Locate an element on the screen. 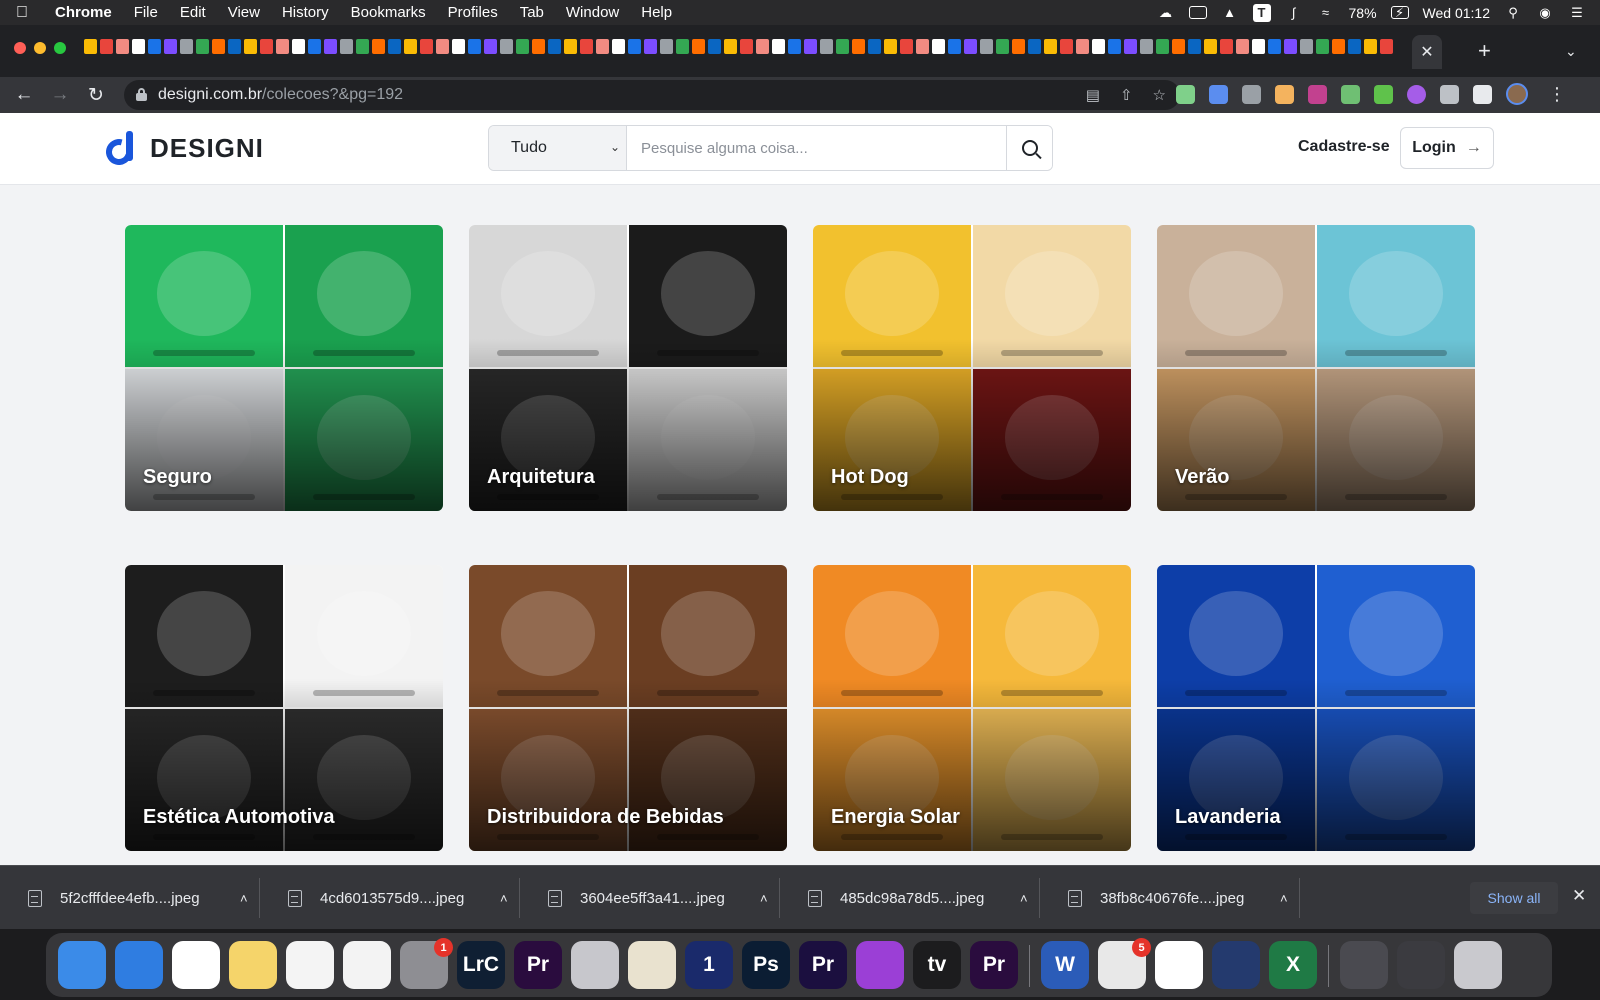 This screenshot has width=1600, height=1000. close-window-icon is located at coordinates (20, 48).